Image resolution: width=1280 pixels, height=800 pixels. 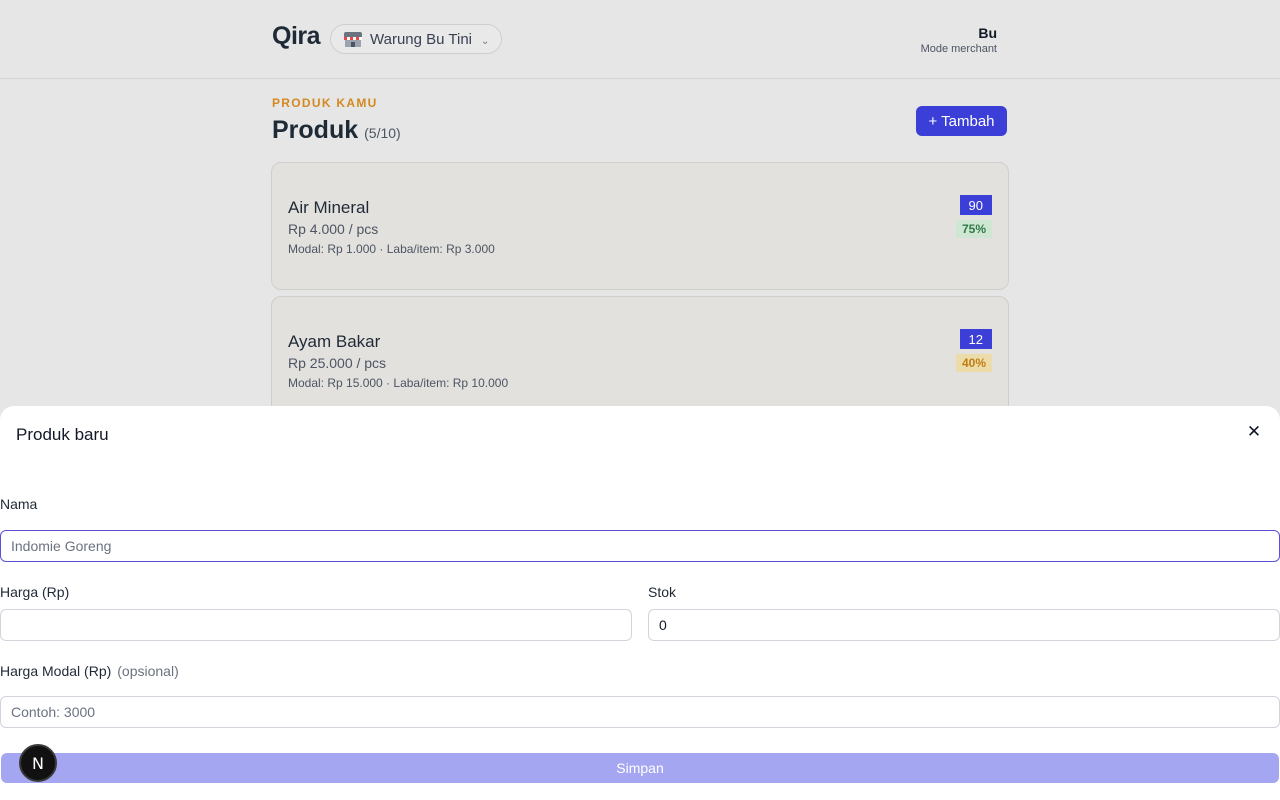 I want to click on close-icon: ✕, so click(x=1254, y=432).